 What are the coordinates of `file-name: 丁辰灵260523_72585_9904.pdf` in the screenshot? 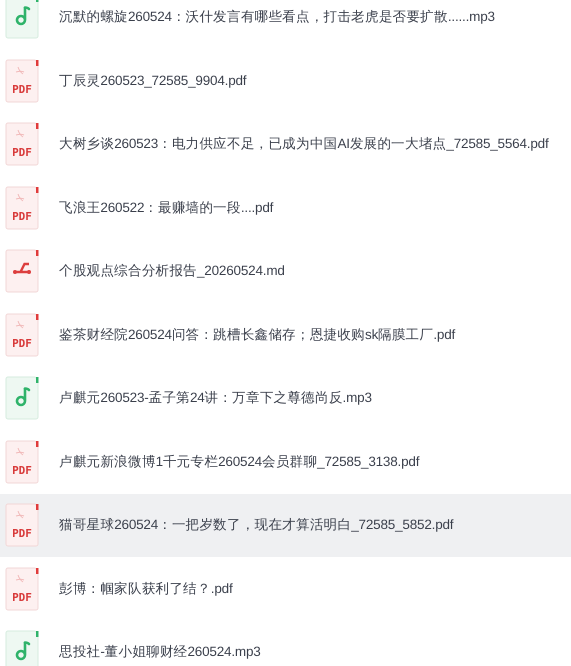 It's located at (152, 81).